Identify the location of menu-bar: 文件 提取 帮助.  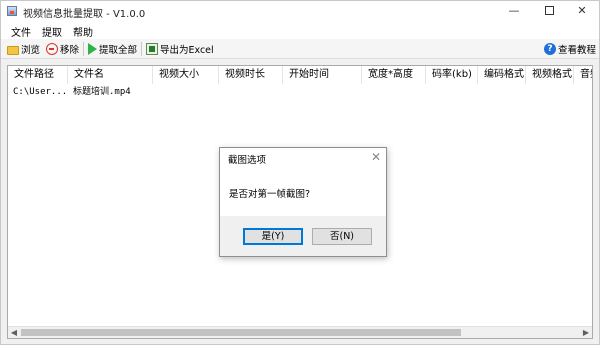
(300, 30).